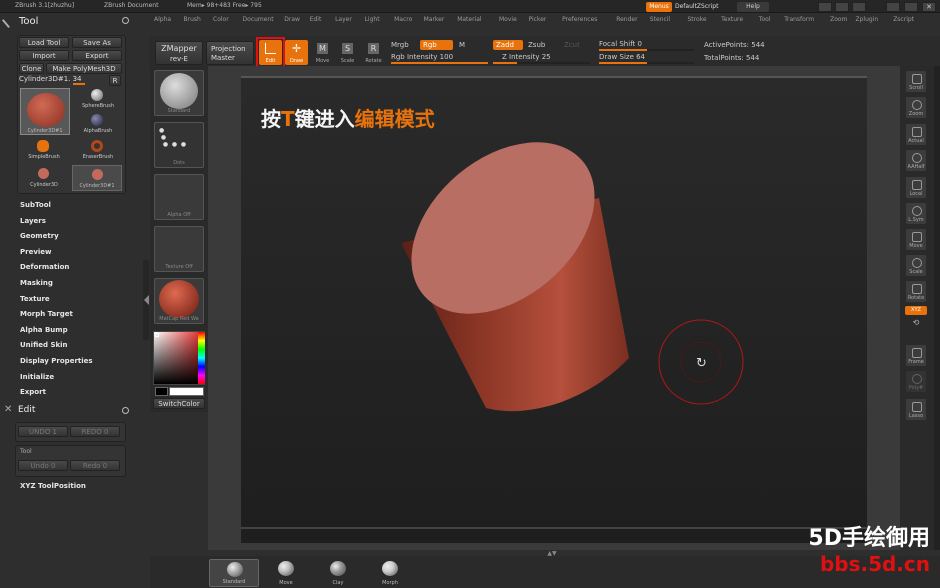 This screenshot has width=940, height=588. What do you see at coordinates (646, 58) in the screenshot?
I see `draw-size-slider: Draw Size 64` at bounding box center [646, 58].